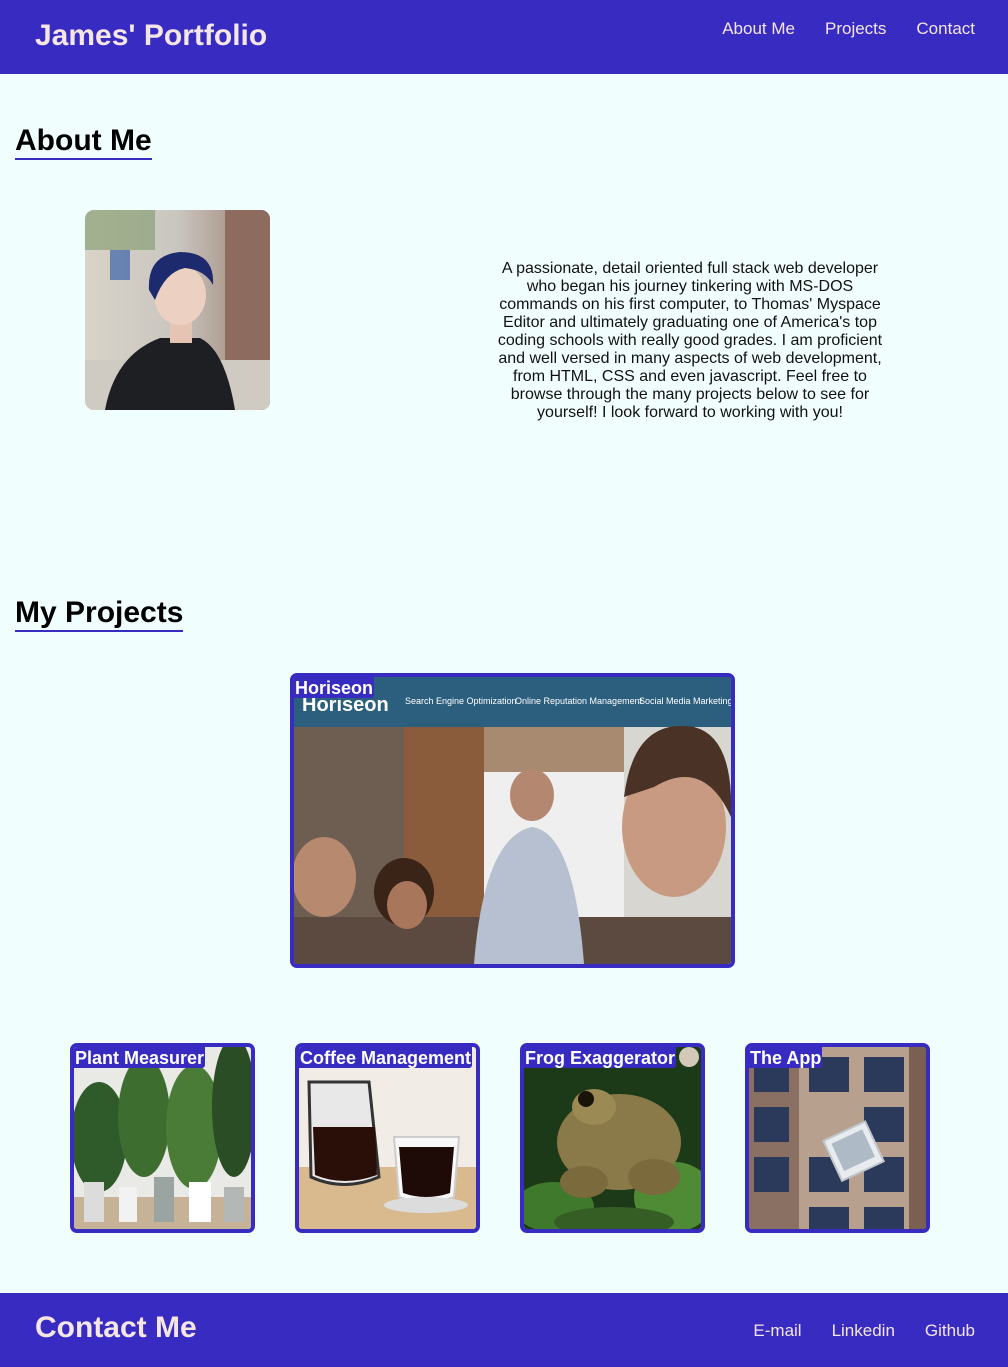 The image size is (1008, 1367). Describe the element at coordinates (177, 310) in the screenshot. I see `profile-photo` at that location.